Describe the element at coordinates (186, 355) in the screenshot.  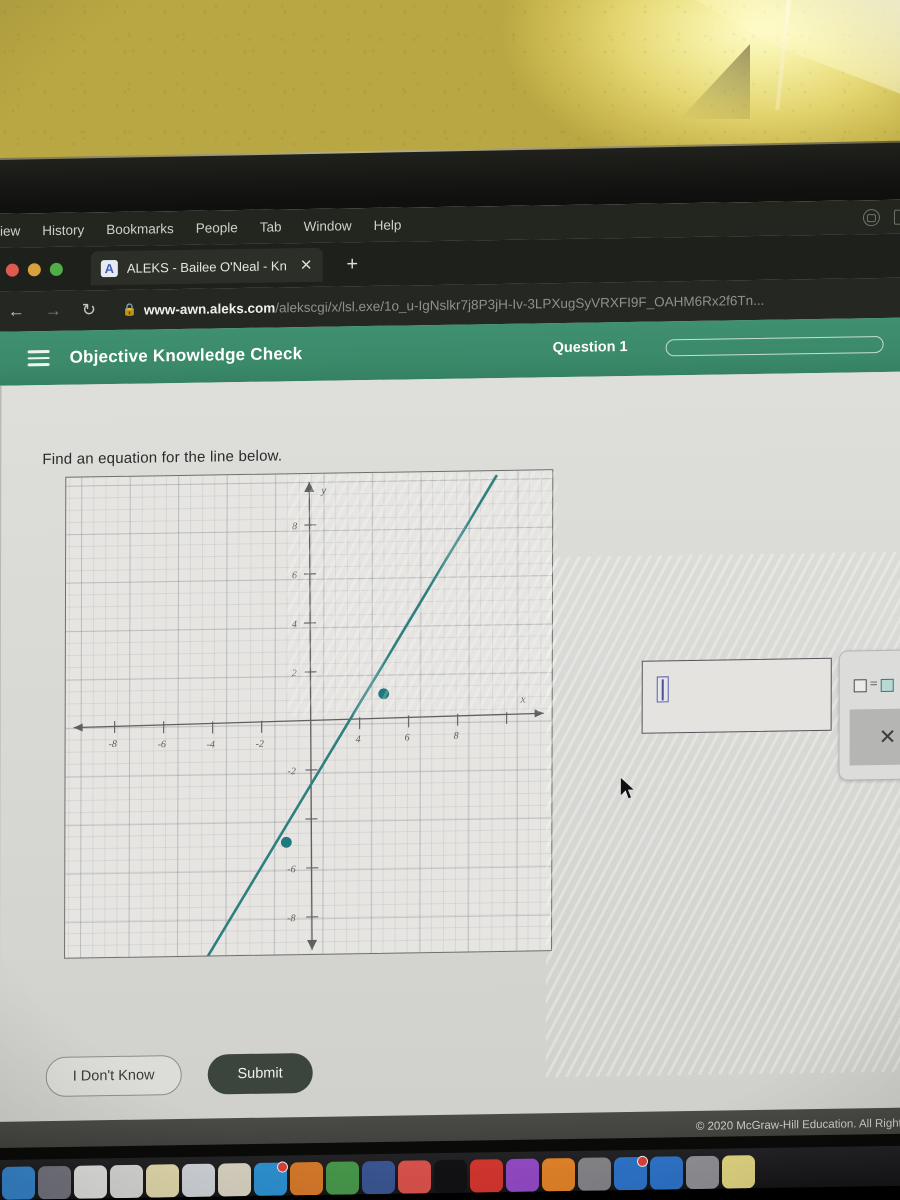
I see `page-title: Objective Knowledge Check` at that location.